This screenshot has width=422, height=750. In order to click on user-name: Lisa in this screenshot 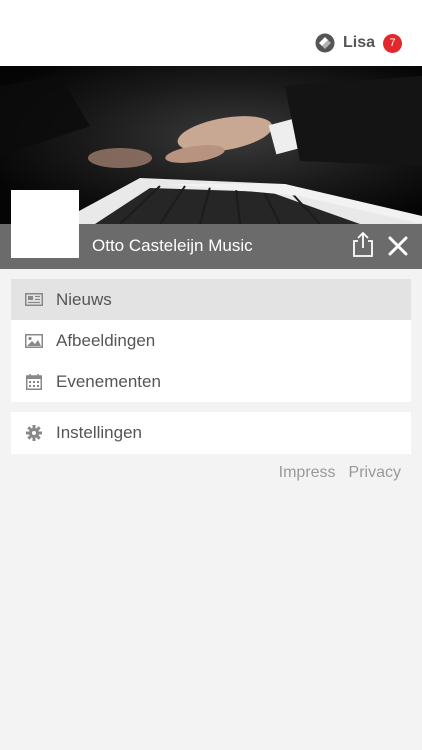, I will do `click(358, 42)`.